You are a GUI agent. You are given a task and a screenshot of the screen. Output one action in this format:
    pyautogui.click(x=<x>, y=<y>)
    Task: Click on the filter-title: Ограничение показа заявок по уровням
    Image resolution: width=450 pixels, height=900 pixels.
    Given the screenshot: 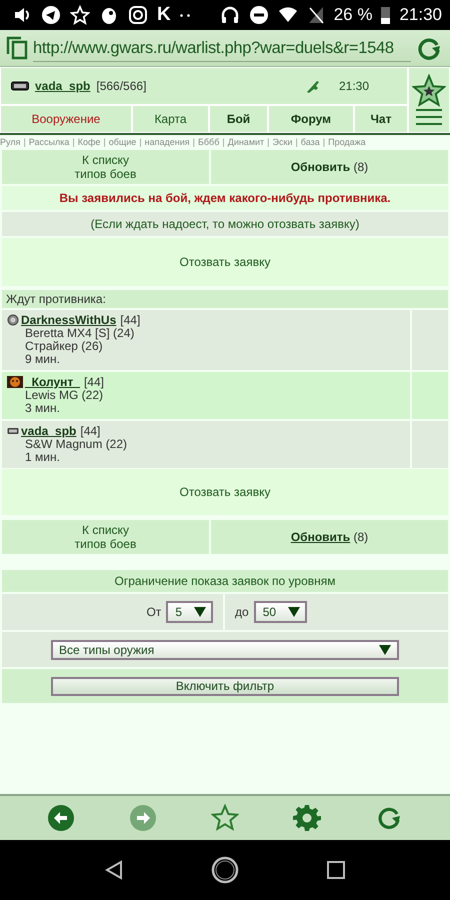 What is the action you would take?
    pyautogui.click(x=225, y=581)
    